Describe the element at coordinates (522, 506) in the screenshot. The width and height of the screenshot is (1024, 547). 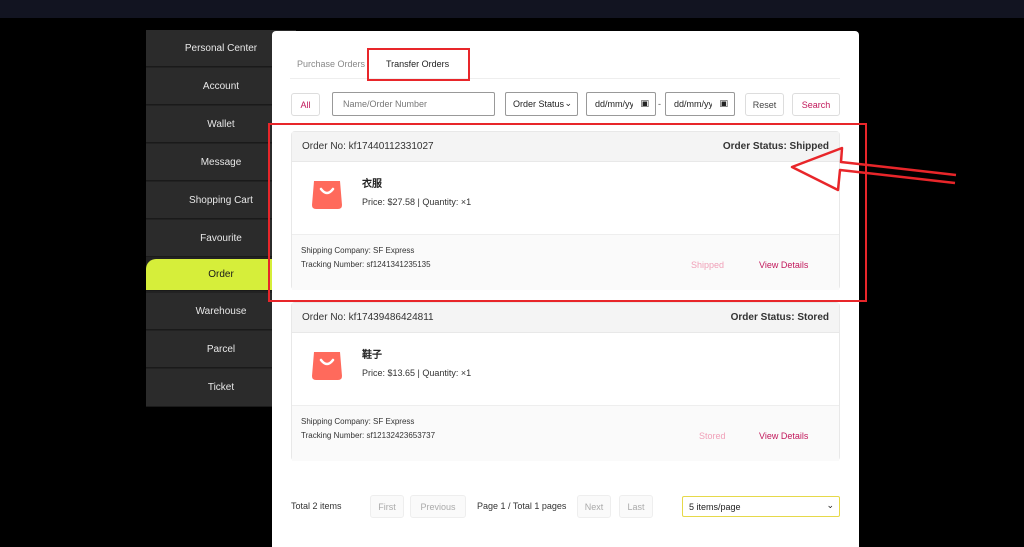
I see `page-info: Page 1 / Total 1 pages` at that location.